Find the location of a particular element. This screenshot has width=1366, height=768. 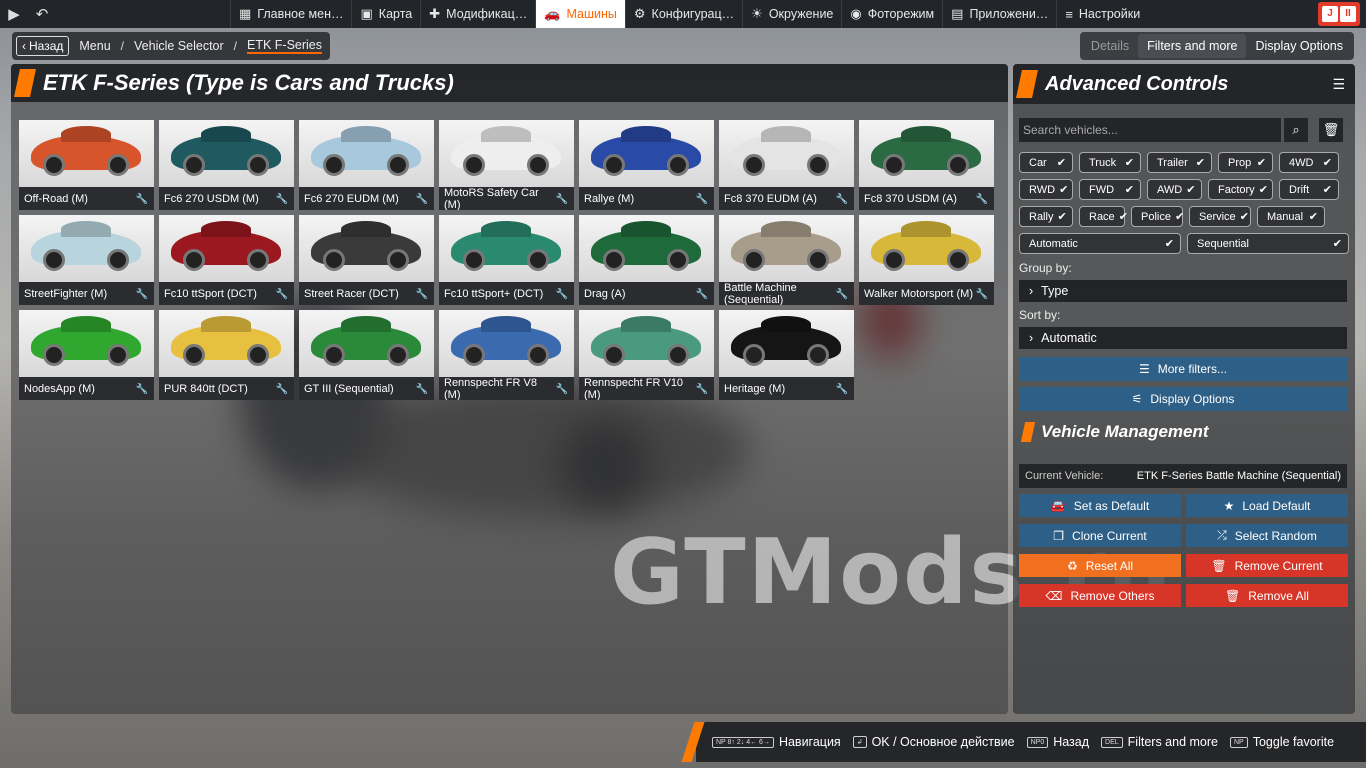

filter-chip-manual: Manual ✔ is located at coordinates (1291, 216).